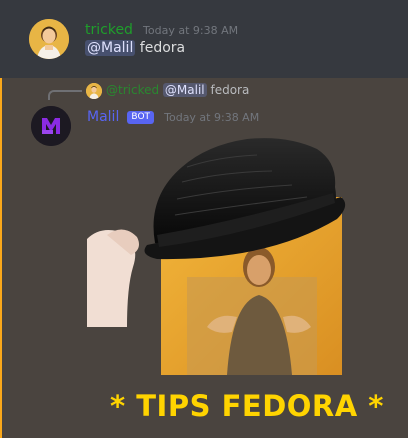  Describe the element at coordinates (103, 117) in the screenshot. I see `author-name: Malil` at that location.